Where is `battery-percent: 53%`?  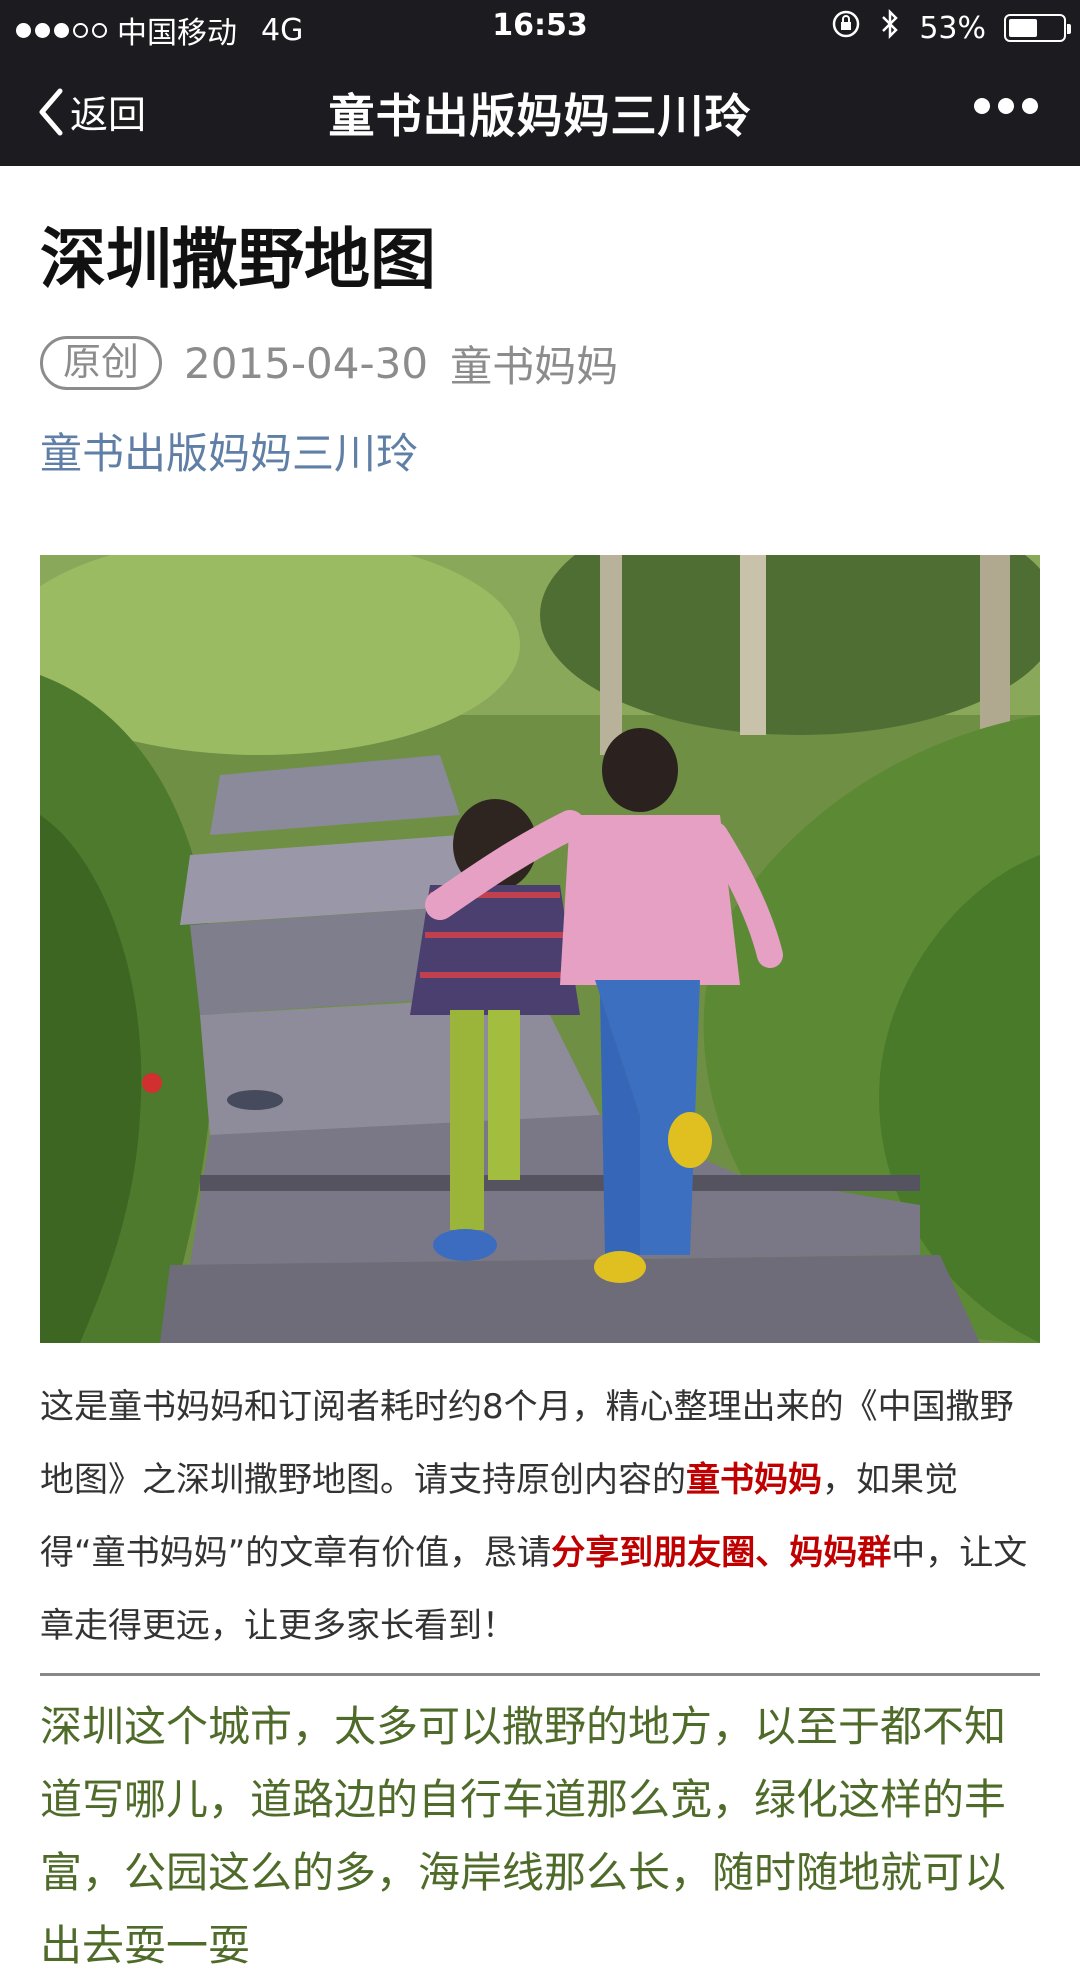 battery-percent: 53% is located at coordinates (952, 28).